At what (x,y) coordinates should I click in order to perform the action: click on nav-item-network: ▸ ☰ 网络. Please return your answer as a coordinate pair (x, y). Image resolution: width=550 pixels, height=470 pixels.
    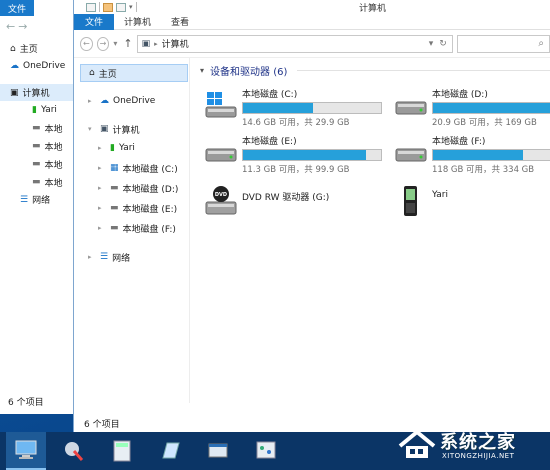
    Looking at the image, I should click on (131, 257).